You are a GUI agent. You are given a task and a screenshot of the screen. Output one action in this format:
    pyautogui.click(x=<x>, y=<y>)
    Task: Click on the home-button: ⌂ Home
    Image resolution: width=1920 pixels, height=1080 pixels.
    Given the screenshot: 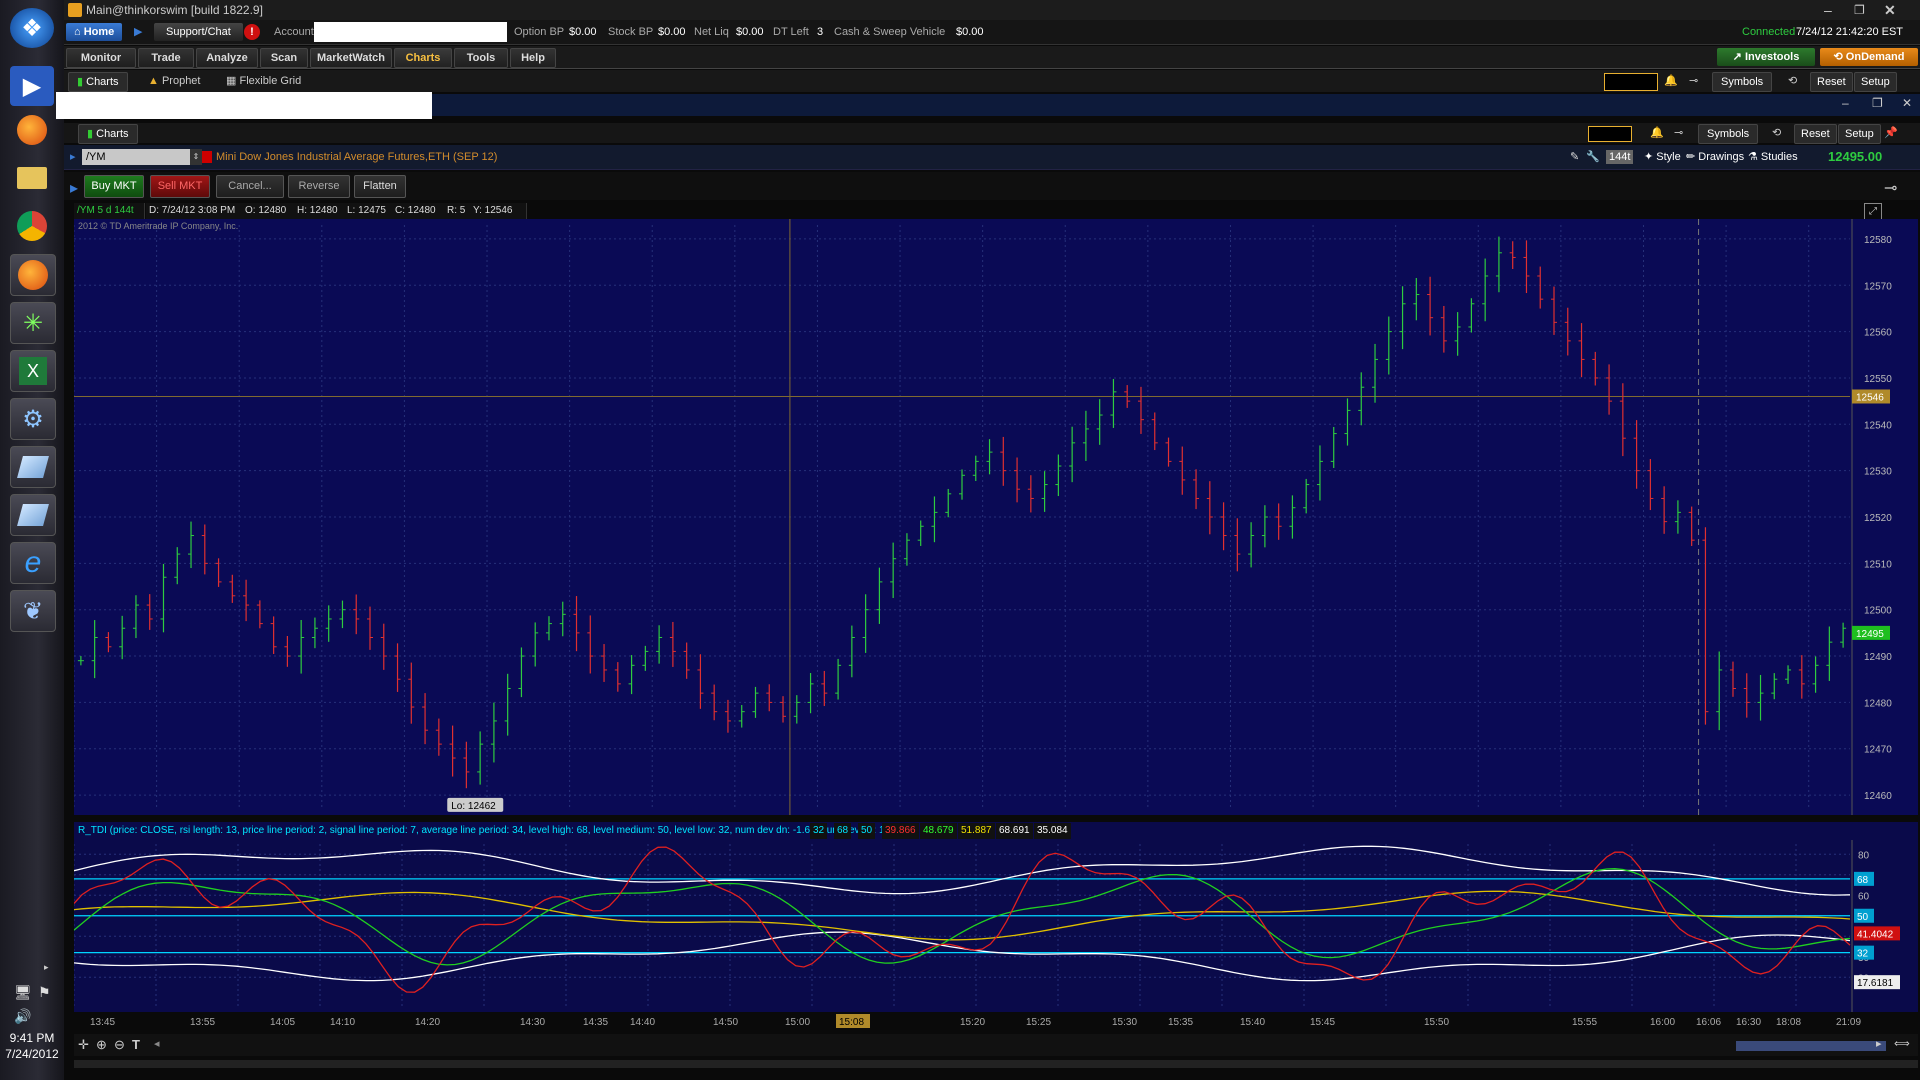 What is the action you would take?
    pyautogui.click(x=94, y=32)
    